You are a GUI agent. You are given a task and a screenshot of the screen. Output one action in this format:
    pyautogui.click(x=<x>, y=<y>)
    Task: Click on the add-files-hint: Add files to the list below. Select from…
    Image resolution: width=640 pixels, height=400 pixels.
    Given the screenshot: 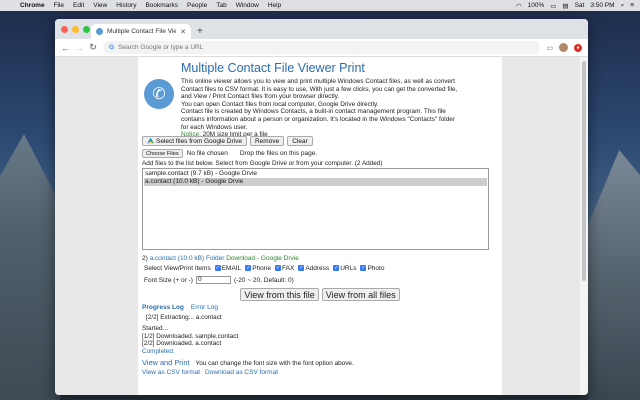 What is the action you would take?
    pyautogui.click(x=262, y=163)
    